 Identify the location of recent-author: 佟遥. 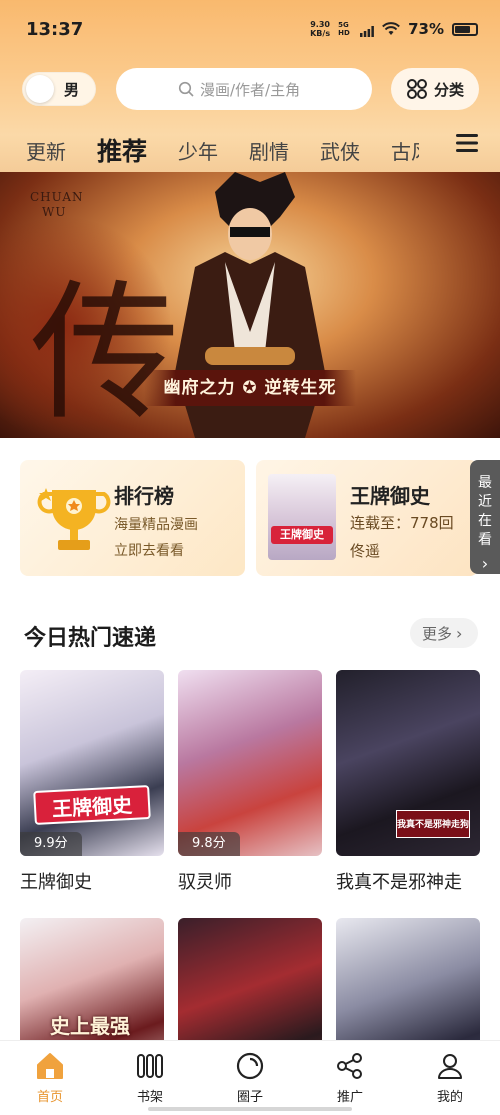
(365, 551).